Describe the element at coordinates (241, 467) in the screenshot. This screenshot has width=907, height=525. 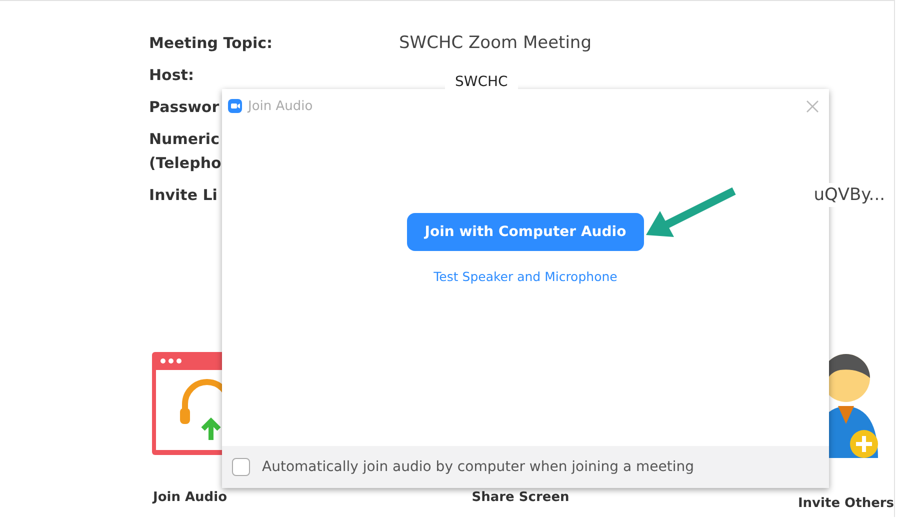
I see `auto-join-checkbox` at that location.